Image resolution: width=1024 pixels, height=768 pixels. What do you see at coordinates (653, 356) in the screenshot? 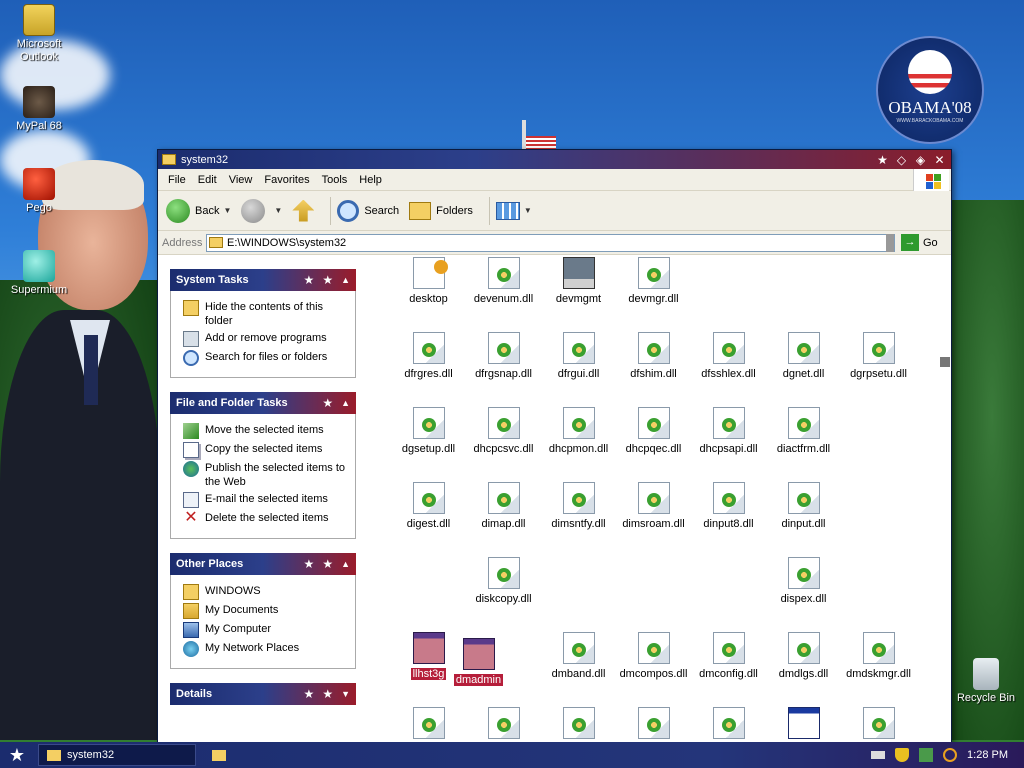
I see `file-item: dfshim.dll` at bounding box center [653, 356].